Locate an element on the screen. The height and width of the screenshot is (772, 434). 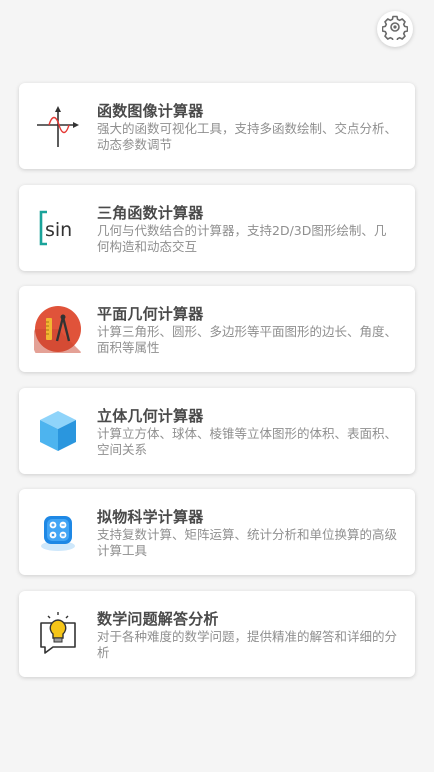
sin-icon: sin is located at coordinates (58, 228).